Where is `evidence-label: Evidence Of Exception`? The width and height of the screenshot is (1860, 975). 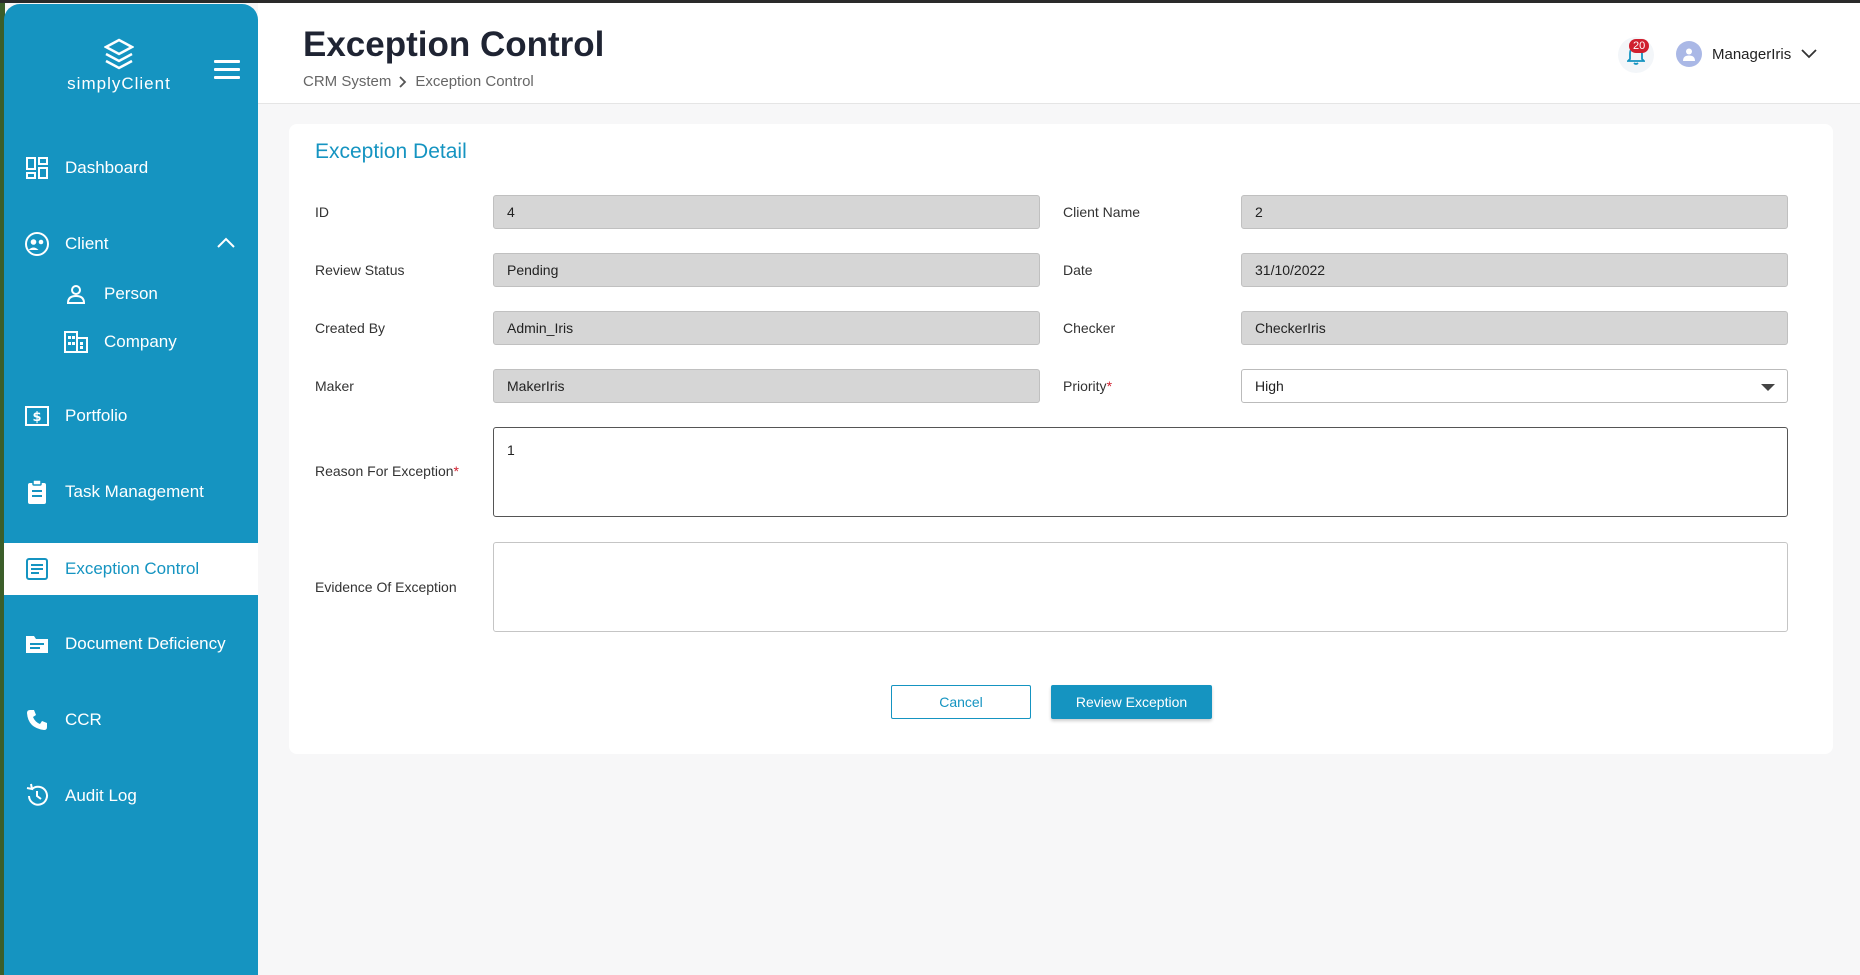 evidence-label: Evidence Of Exception is located at coordinates (386, 587).